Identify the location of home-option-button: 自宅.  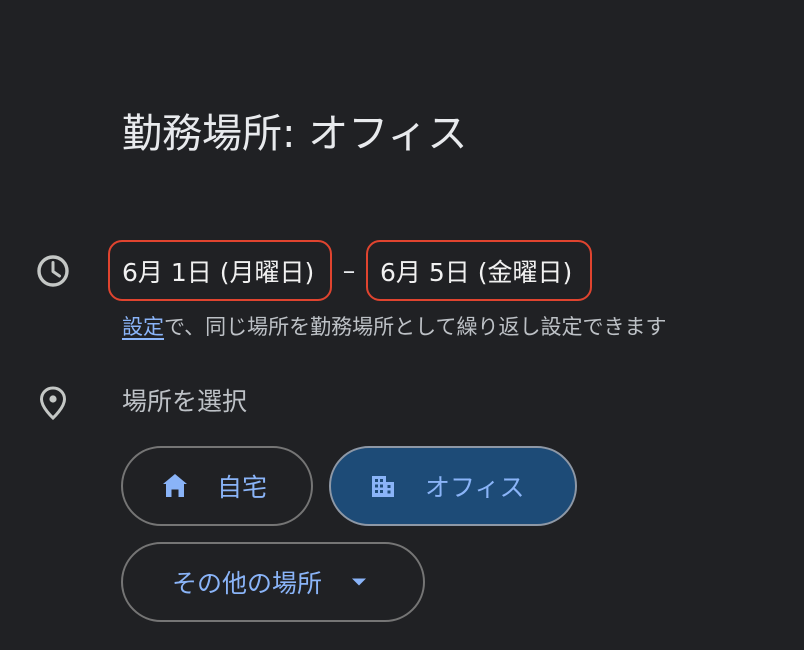
(217, 486).